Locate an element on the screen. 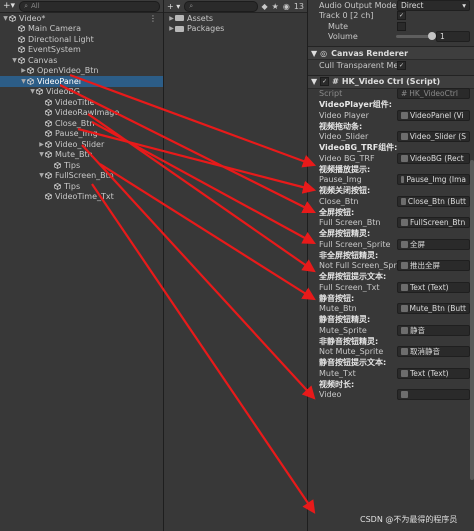  hierarchy-row: EventSystem is located at coordinates (81, 50).